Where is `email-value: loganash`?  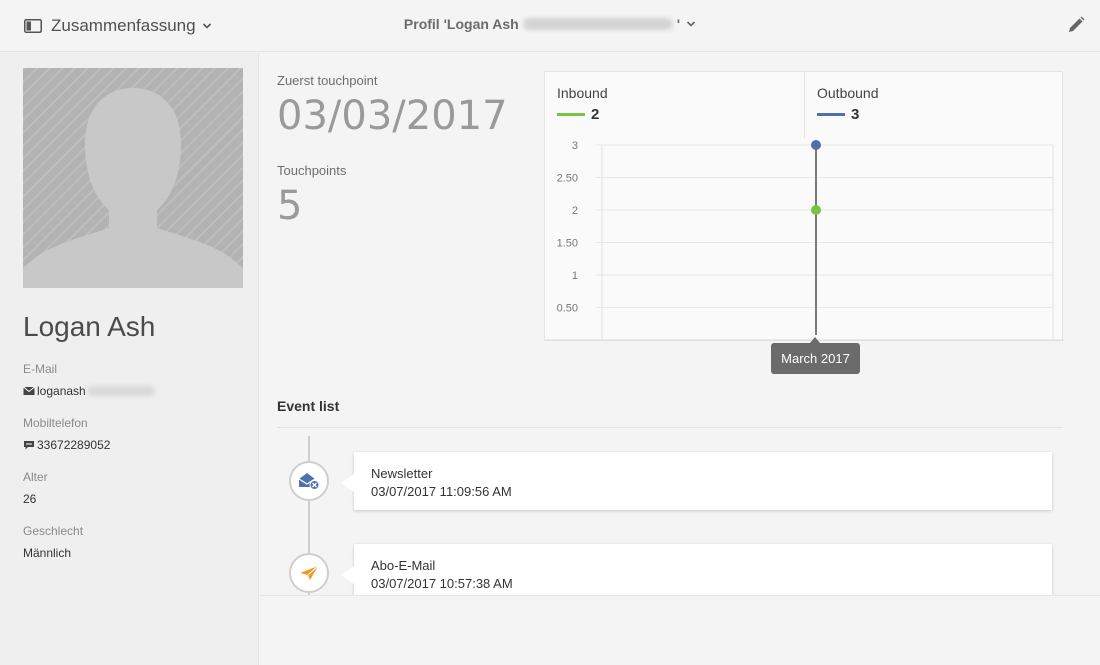 email-value: loganash is located at coordinates (89, 391).